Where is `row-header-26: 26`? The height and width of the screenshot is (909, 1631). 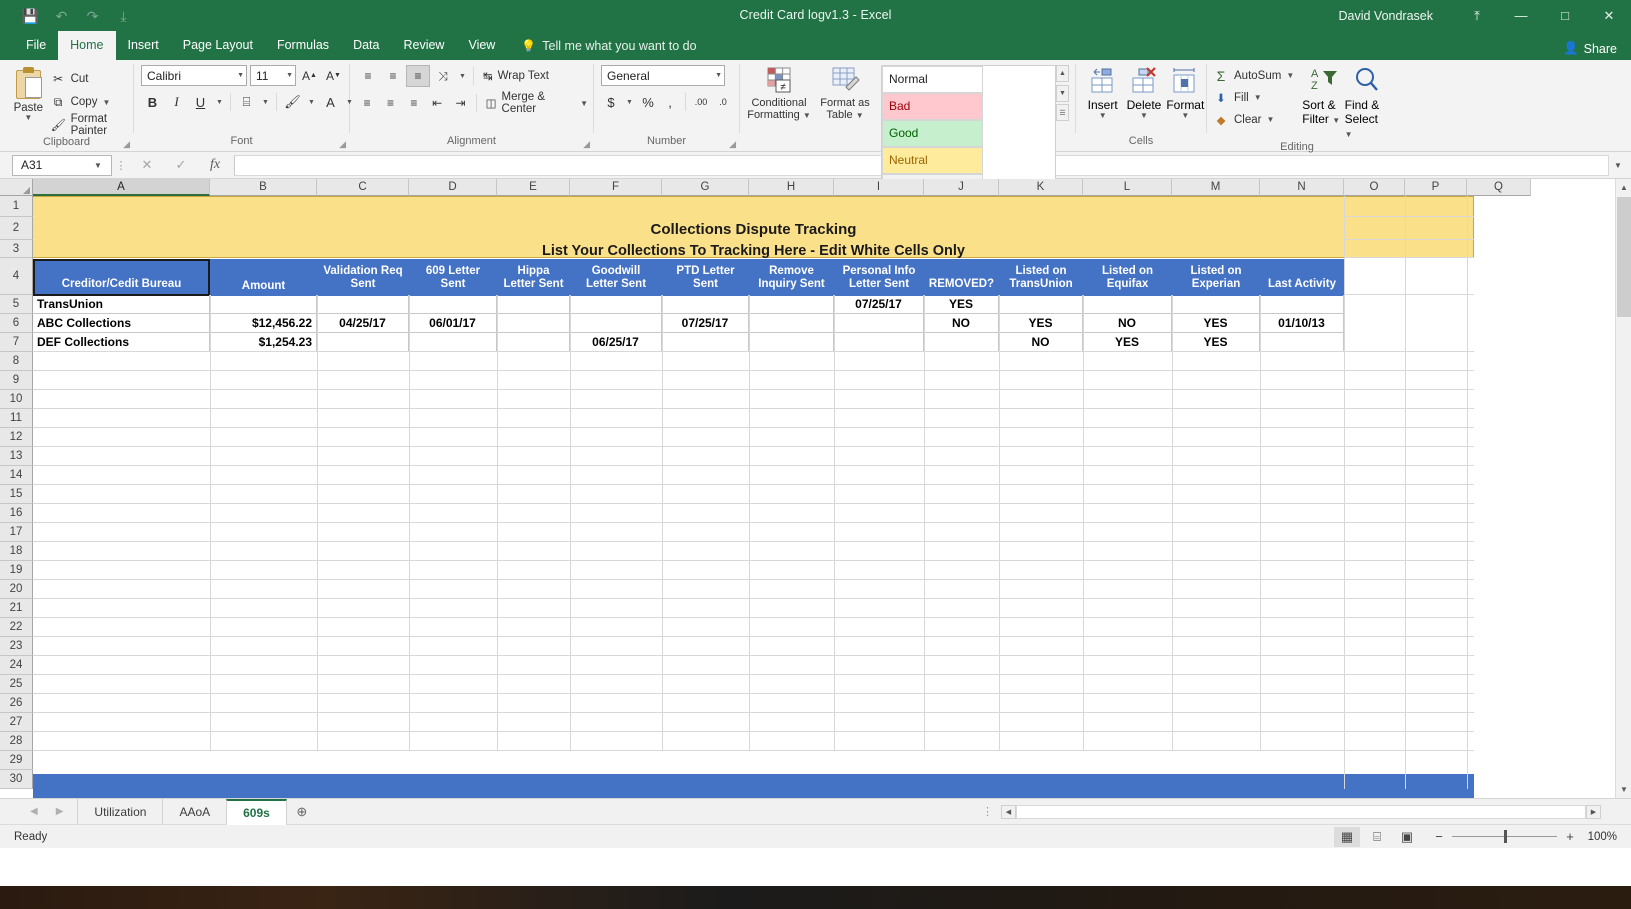
row-header-26: 26 is located at coordinates (16, 703).